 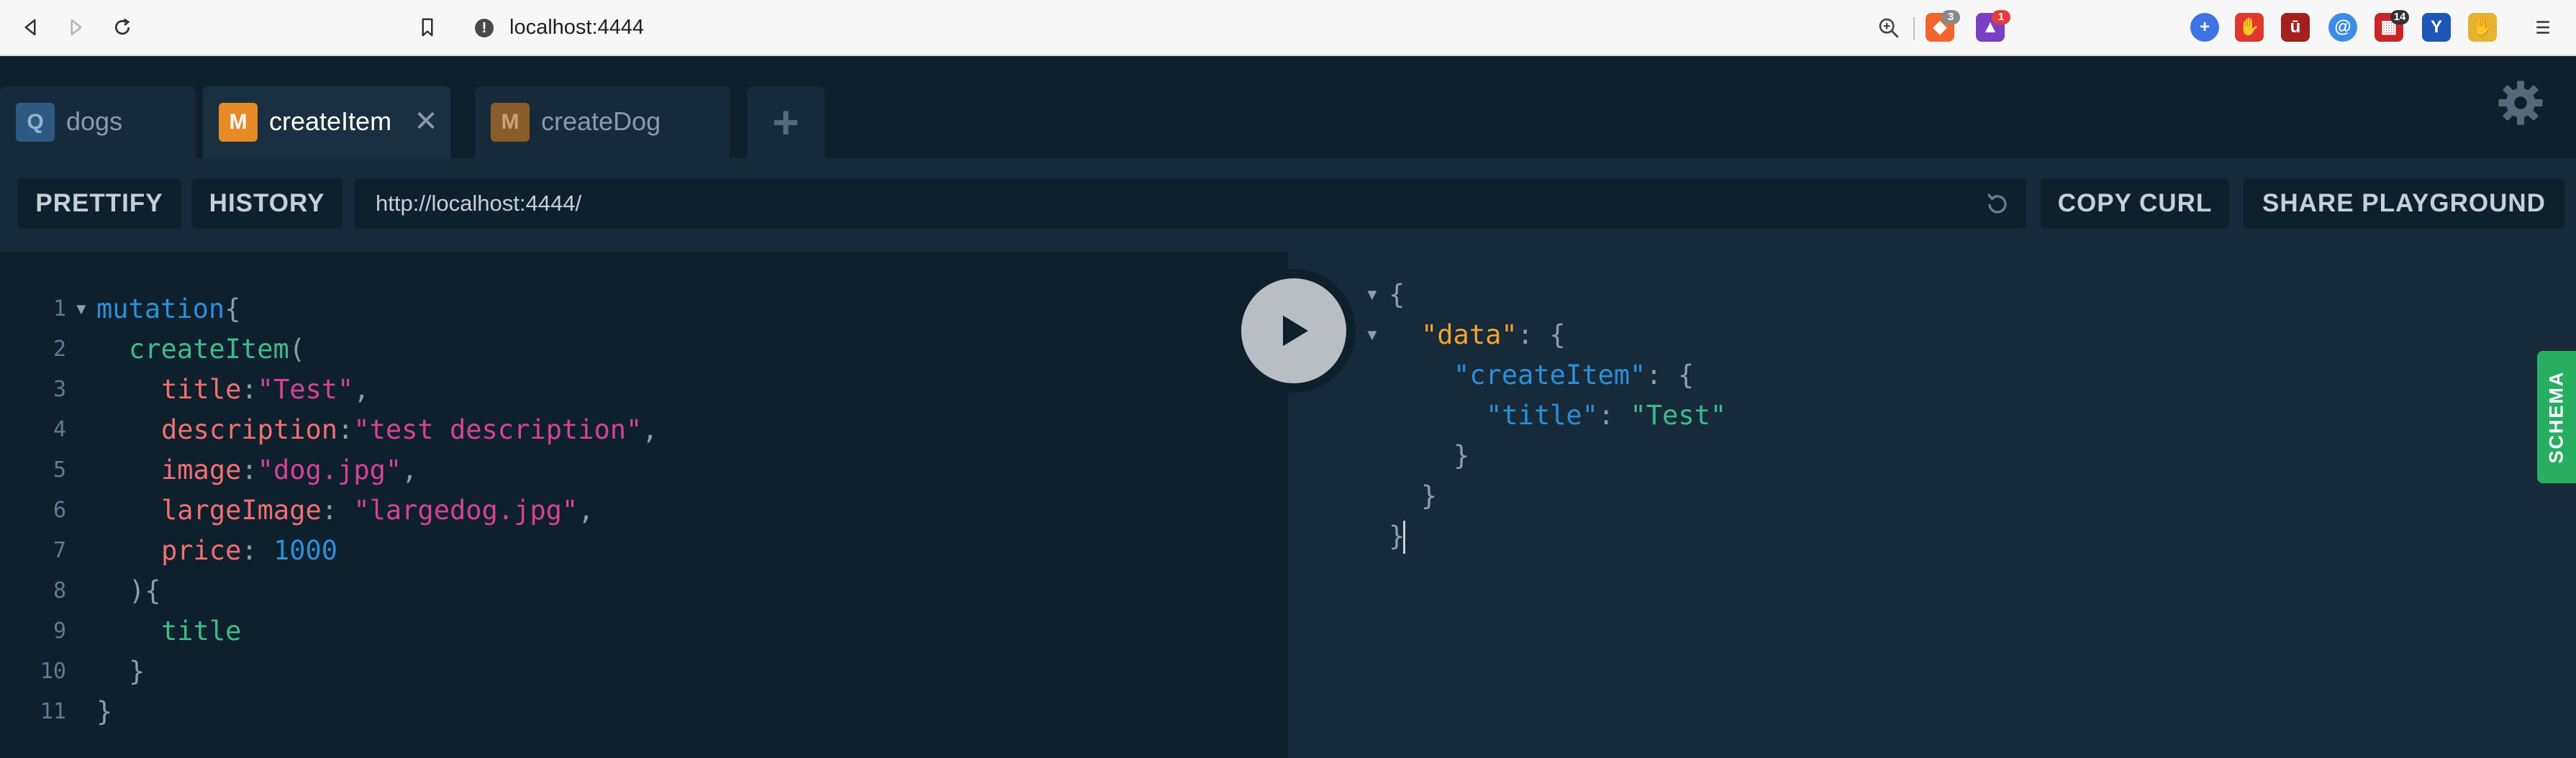 What do you see at coordinates (2342, 27) in the screenshot?
I see `at-sign-icon: @` at bounding box center [2342, 27].